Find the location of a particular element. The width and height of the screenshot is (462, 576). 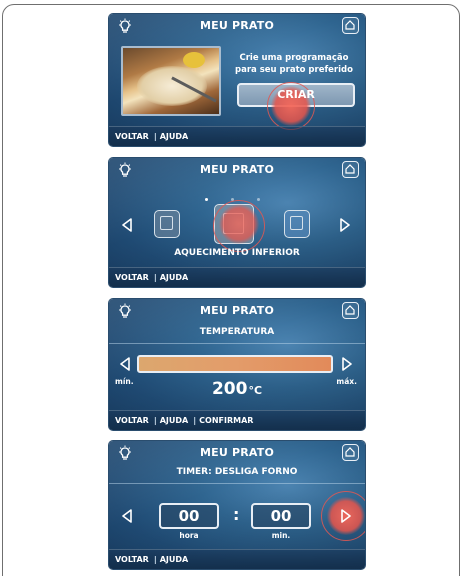

mode-label: AQUECIMENTO INFERIOR is located at coordinates (237, 253).